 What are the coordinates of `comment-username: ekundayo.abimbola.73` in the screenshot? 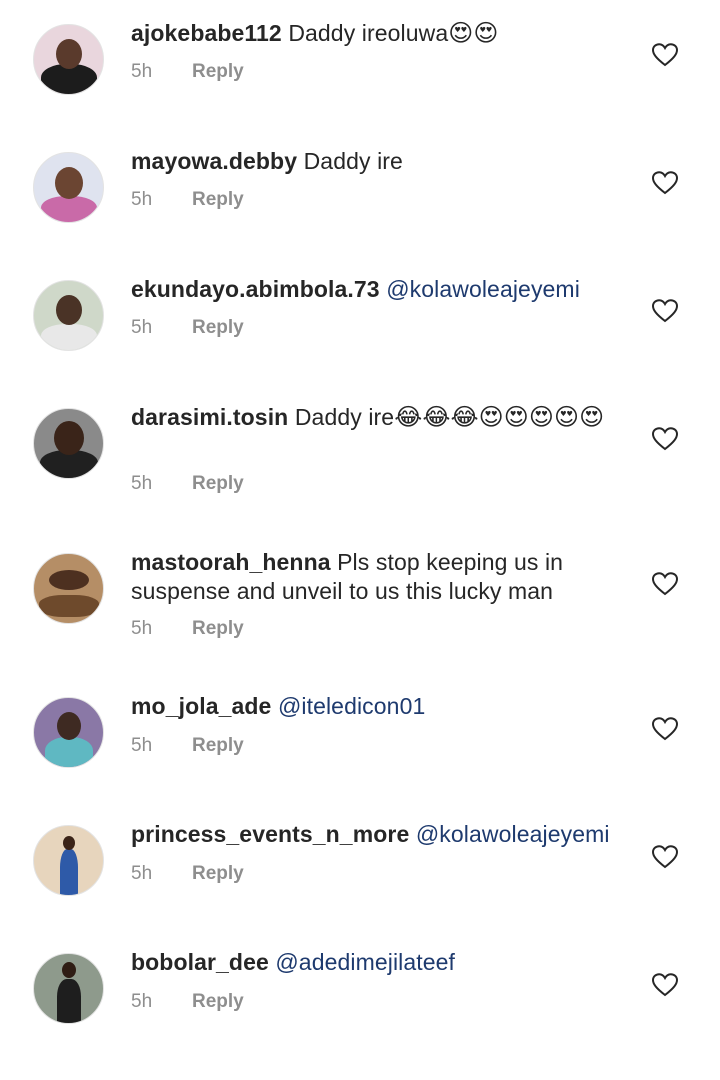 It's located at (255, 289).